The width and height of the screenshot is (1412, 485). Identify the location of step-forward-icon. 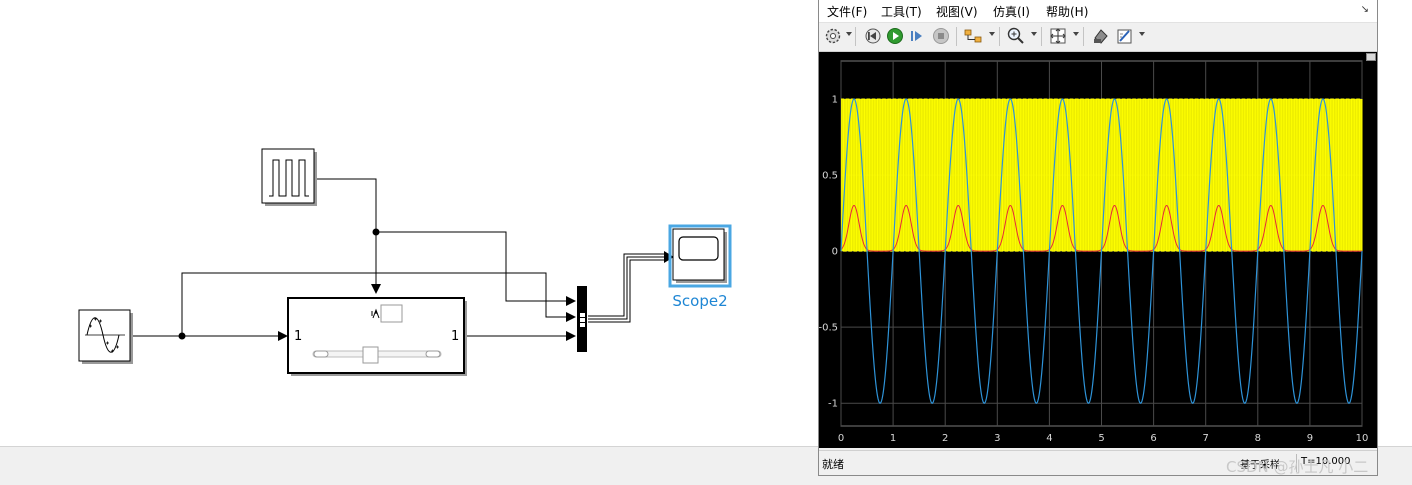
(917, 36).